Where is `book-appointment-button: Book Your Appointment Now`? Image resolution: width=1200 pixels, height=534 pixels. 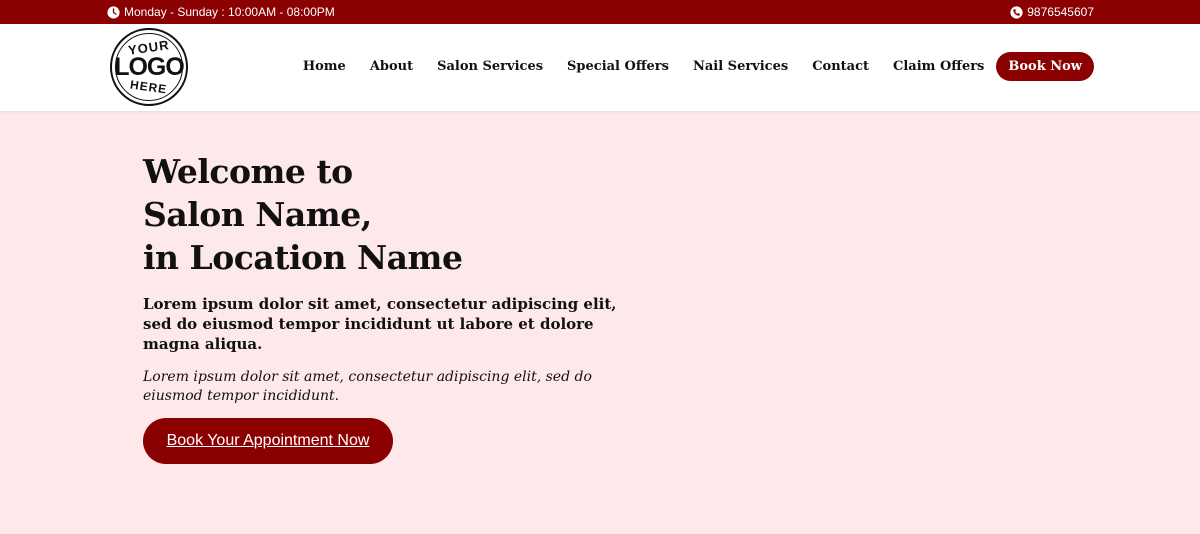 book-appointment-button: Book Your Appointment Now is located at coordinates (268, 441).